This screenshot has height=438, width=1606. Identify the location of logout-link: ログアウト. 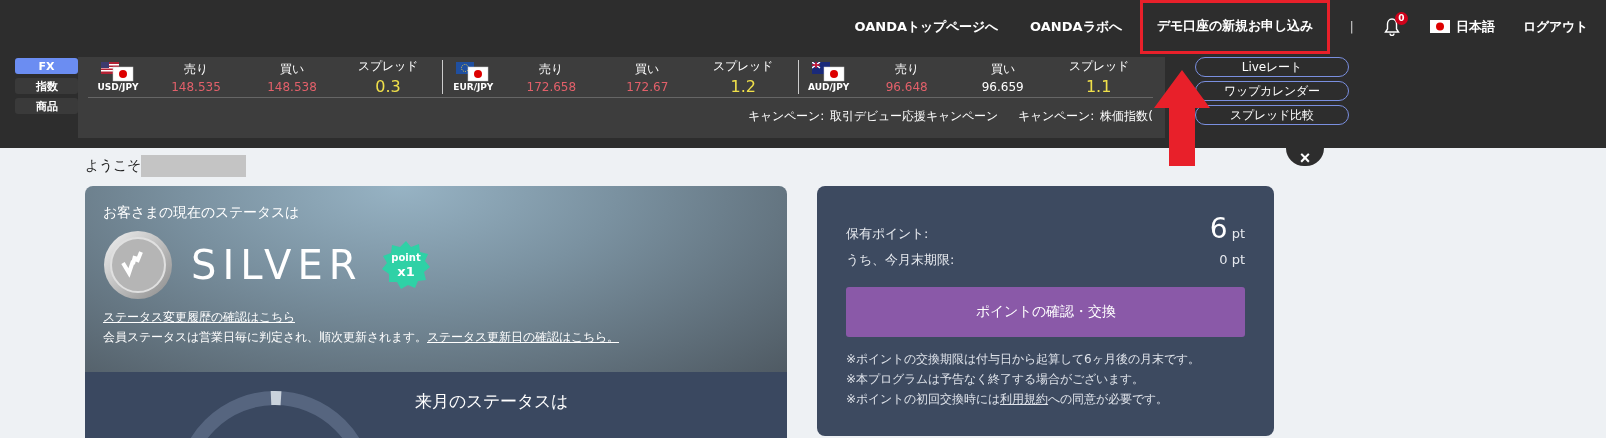
(1555, 26).